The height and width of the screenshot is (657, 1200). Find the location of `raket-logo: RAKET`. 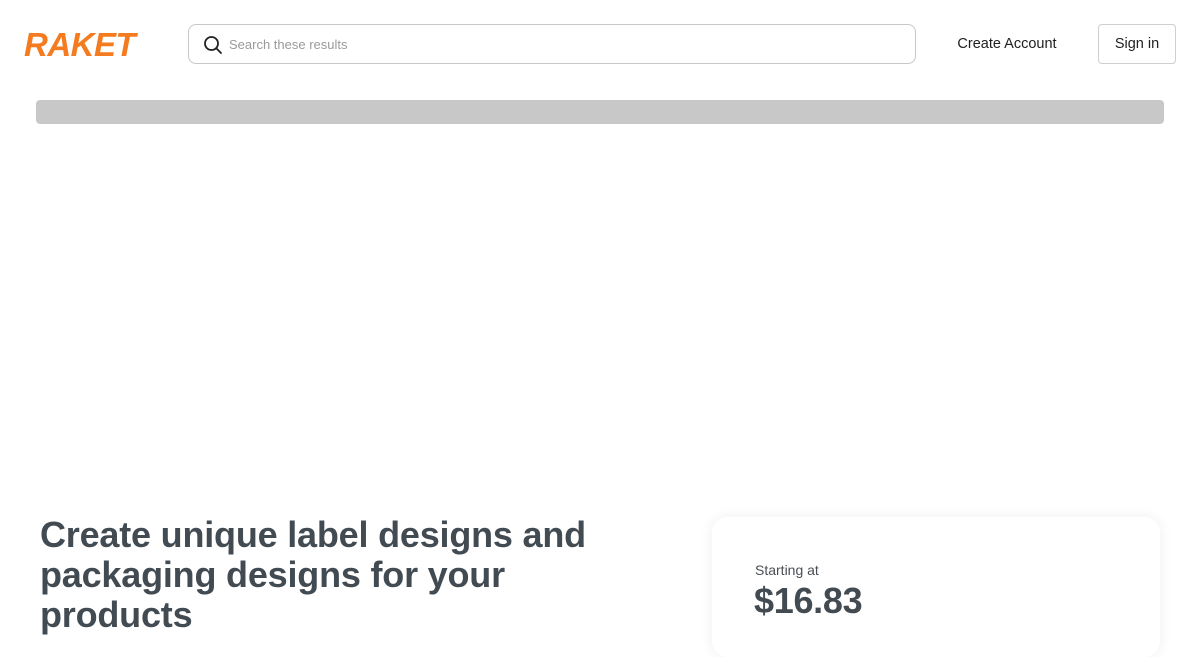

raket-logo: RAKET is located at coordinates (92, 44).